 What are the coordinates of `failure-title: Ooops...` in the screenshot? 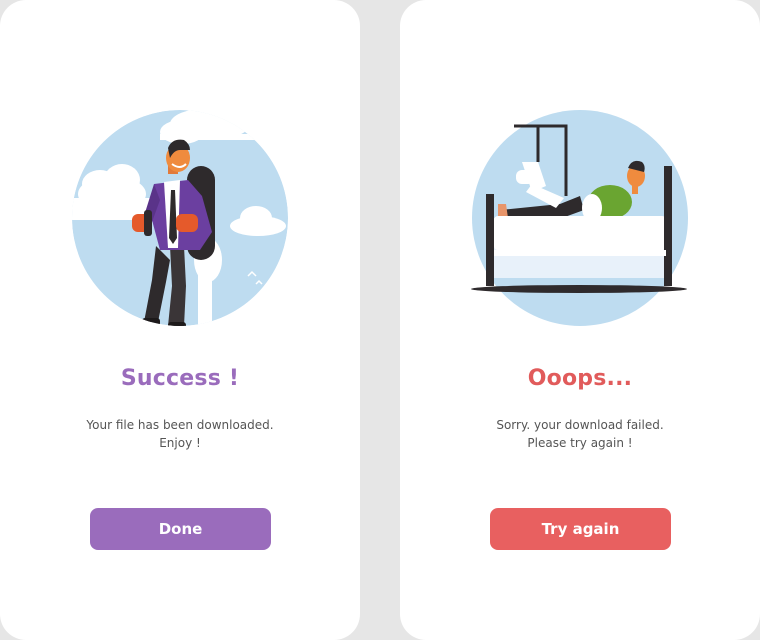 It's located at (580, 378).